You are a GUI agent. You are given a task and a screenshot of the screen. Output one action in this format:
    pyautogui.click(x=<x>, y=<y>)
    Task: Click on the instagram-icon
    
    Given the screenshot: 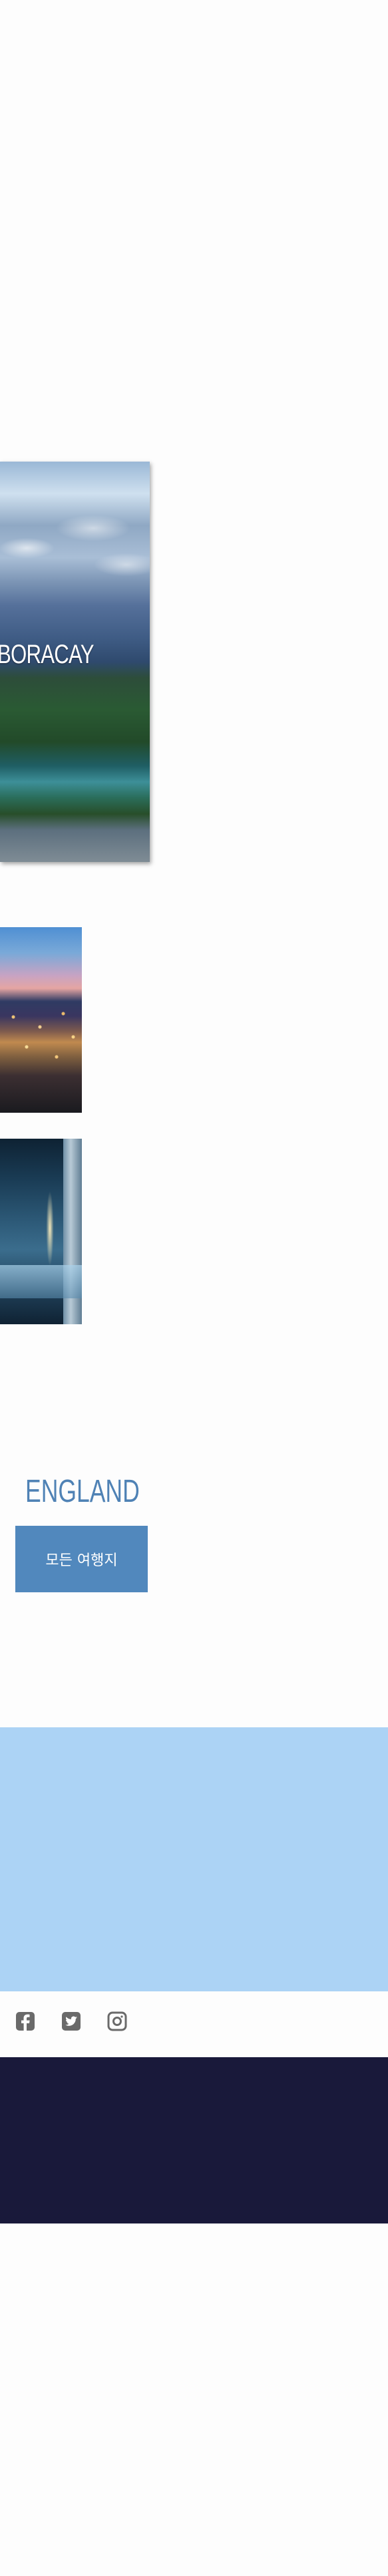 What is the action you would take?
    pyautogui.click(x=117, y=2021)
    